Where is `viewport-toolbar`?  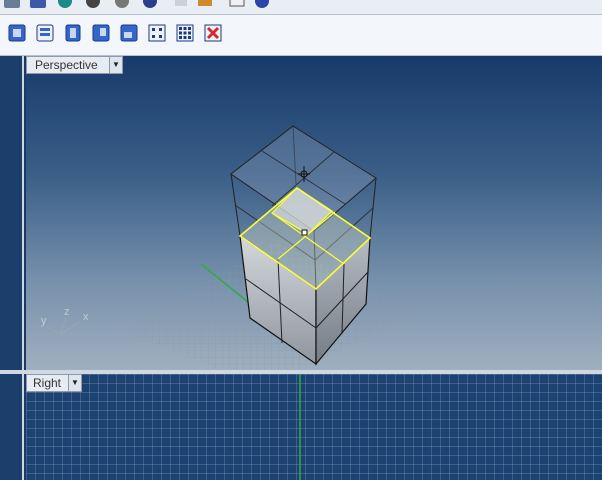
viewport-toolbar is located at coordinates (301, 35).